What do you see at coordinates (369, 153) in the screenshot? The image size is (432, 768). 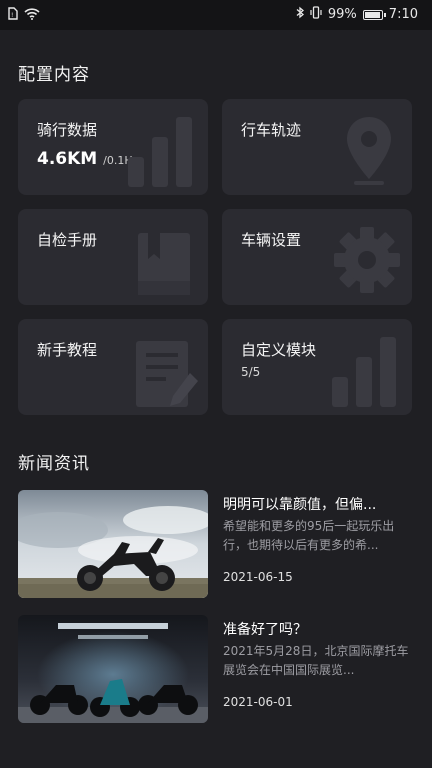 I see `location-pin-icon` at bounding box center [369, 153].